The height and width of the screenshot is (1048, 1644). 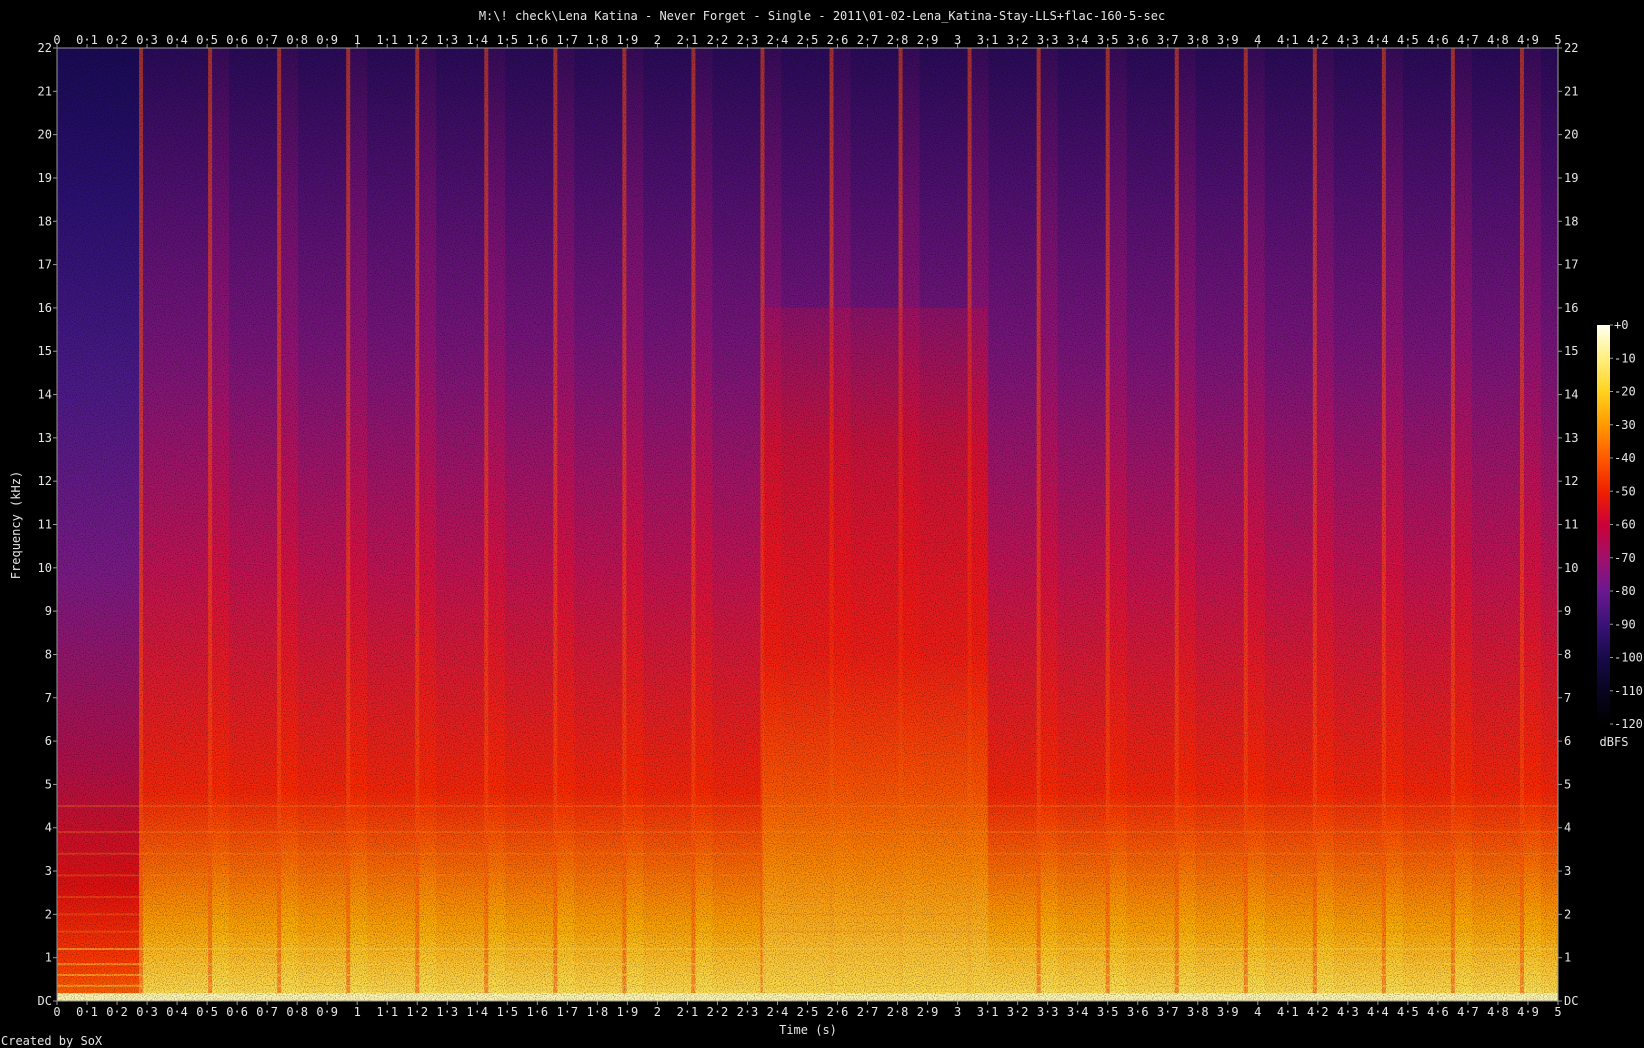 What do you see at coordinates (1168, 1012) in the screenshot?
I see `x-tick-label: 3·7` at bounding box center [1168, 1012].